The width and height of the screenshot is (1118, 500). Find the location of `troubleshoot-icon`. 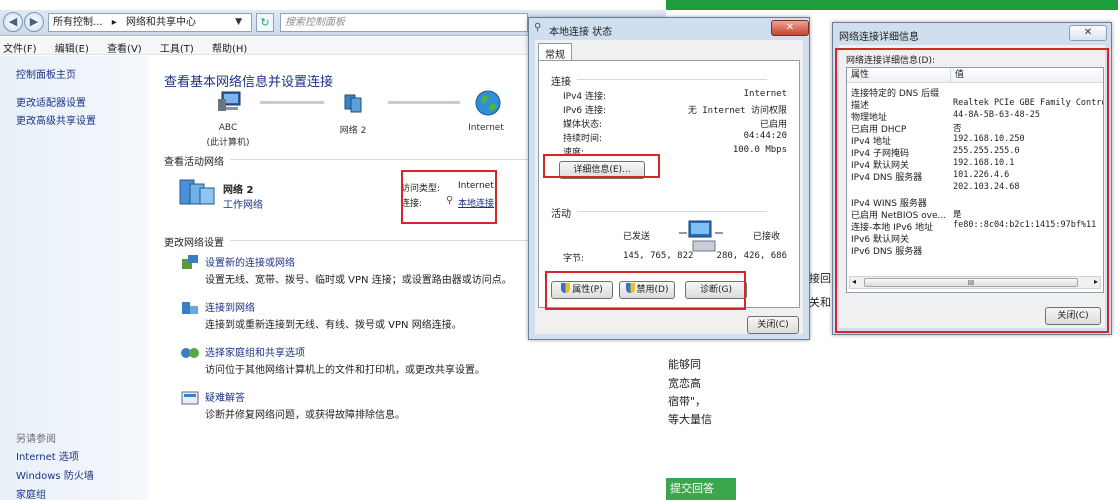

troubleshoot-icon is located at coordinates (190, 398).